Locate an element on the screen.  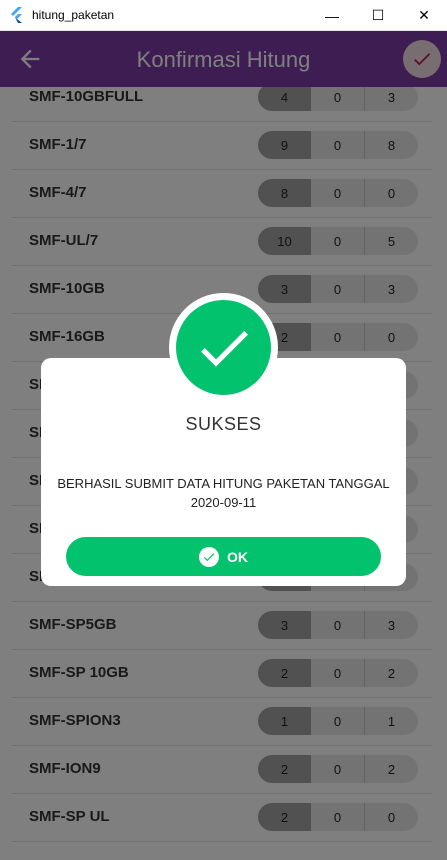
minimize-button: — is located at coordinates (332, 15).